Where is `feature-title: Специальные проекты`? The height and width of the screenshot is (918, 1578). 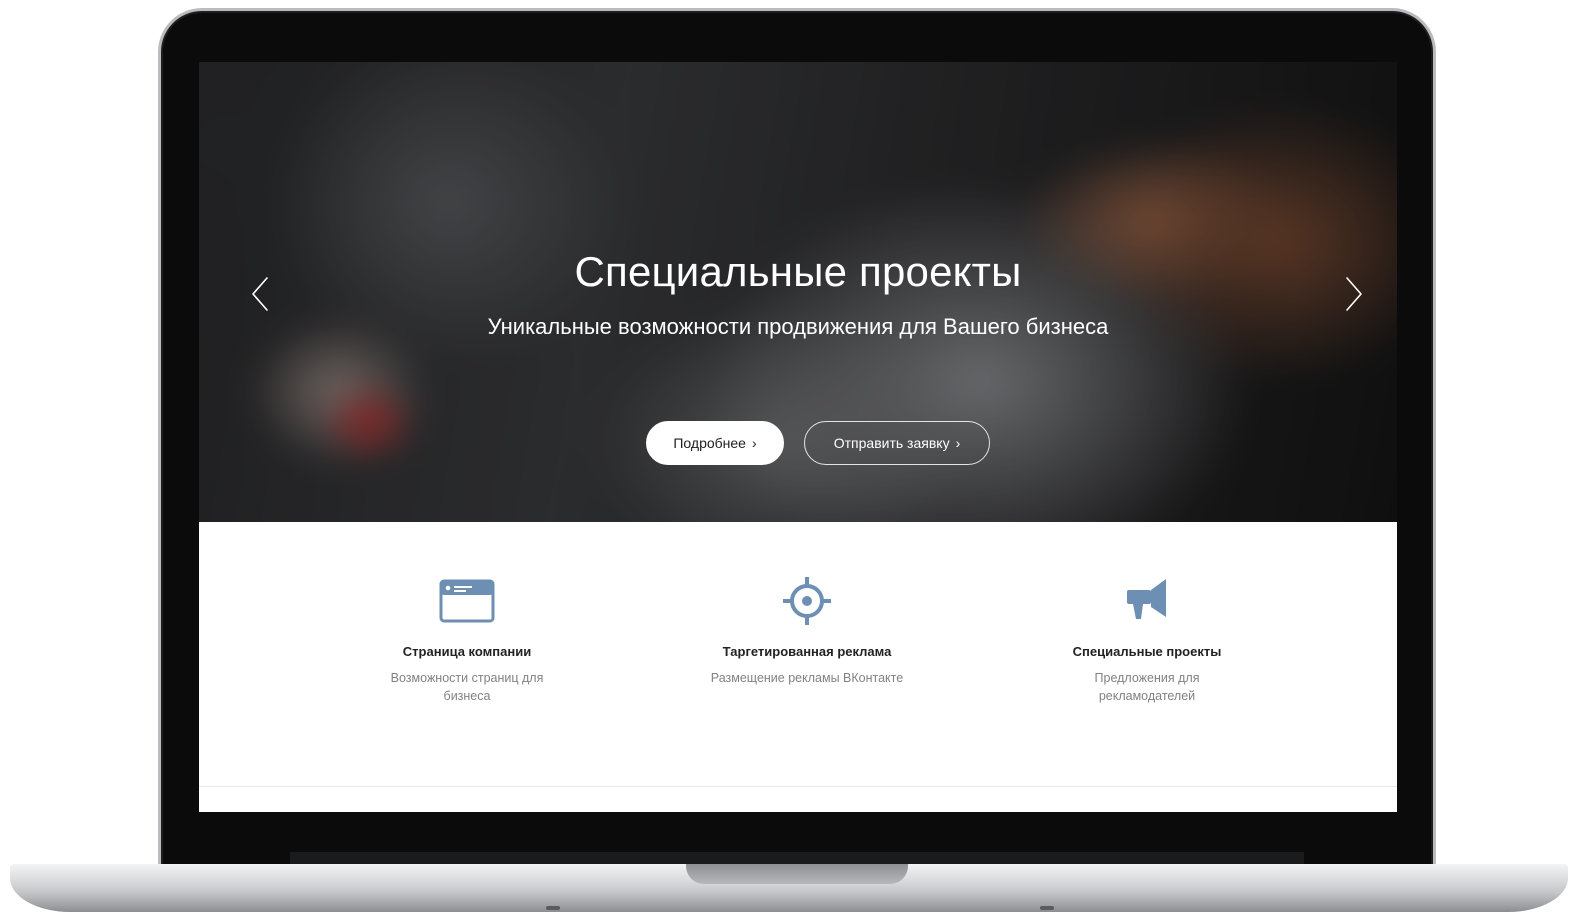
feature-title: Специальные проекты is located at coordinates (1147, 651).